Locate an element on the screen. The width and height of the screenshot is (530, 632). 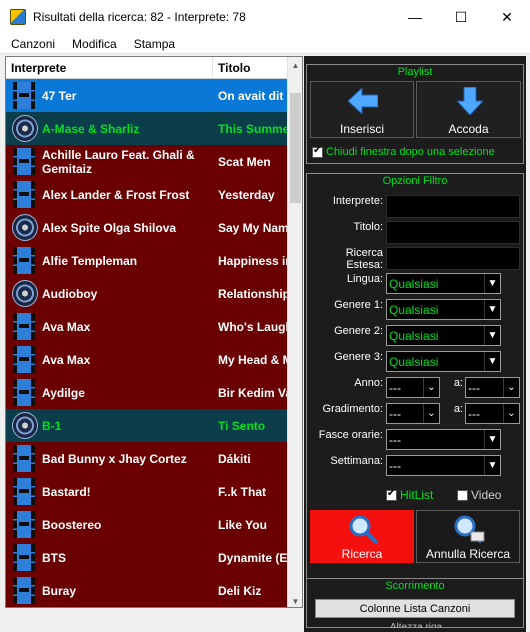
table-row: BTS Dynamite (E is located at coordinates (147, 557).